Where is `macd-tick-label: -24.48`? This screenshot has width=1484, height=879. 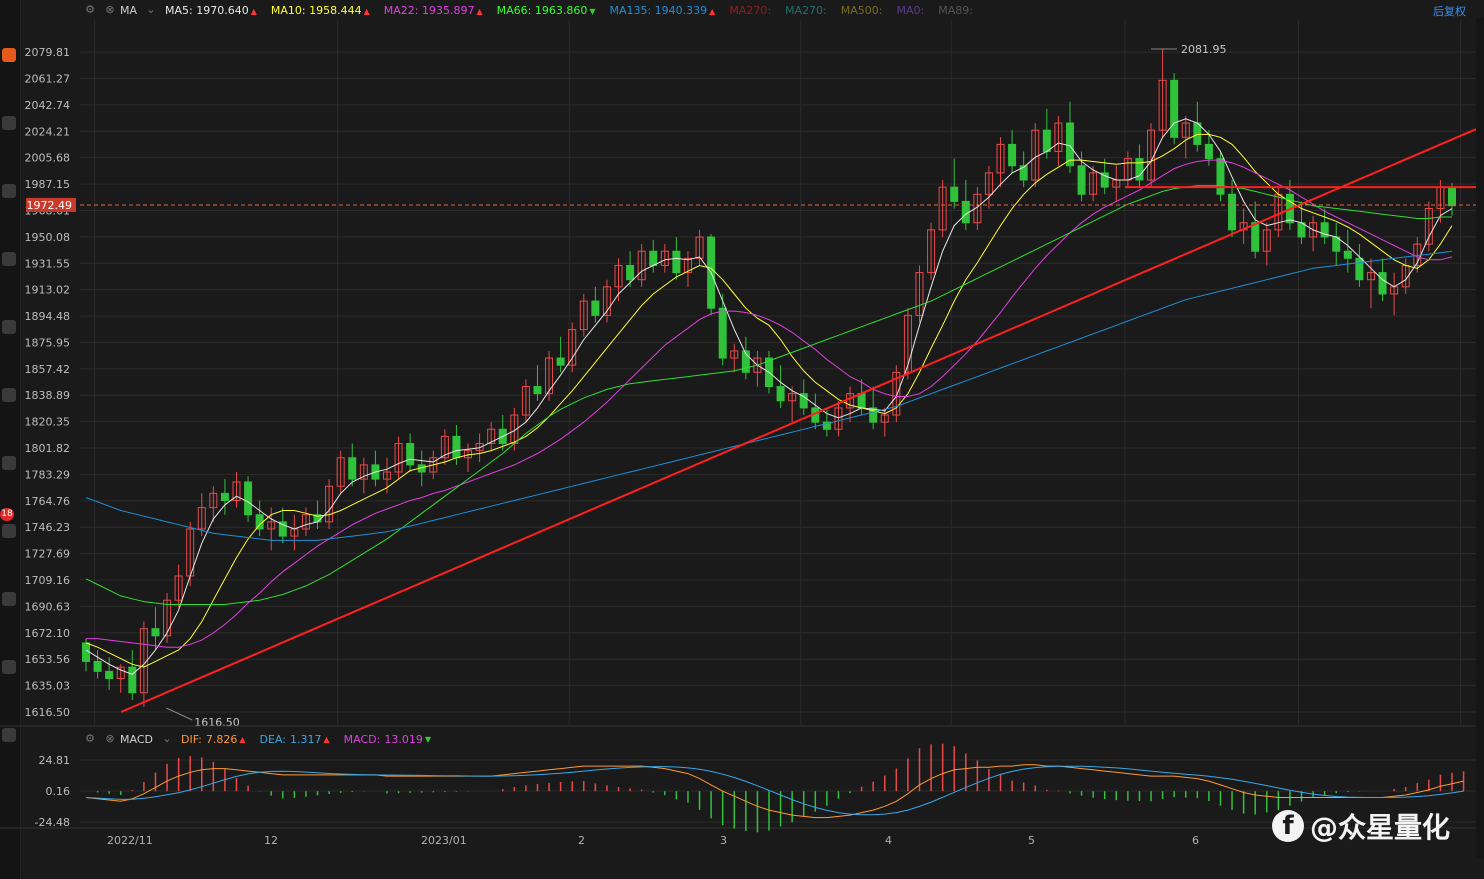 macd-tick-label: -24.48 is located at coordinates (52, 822).